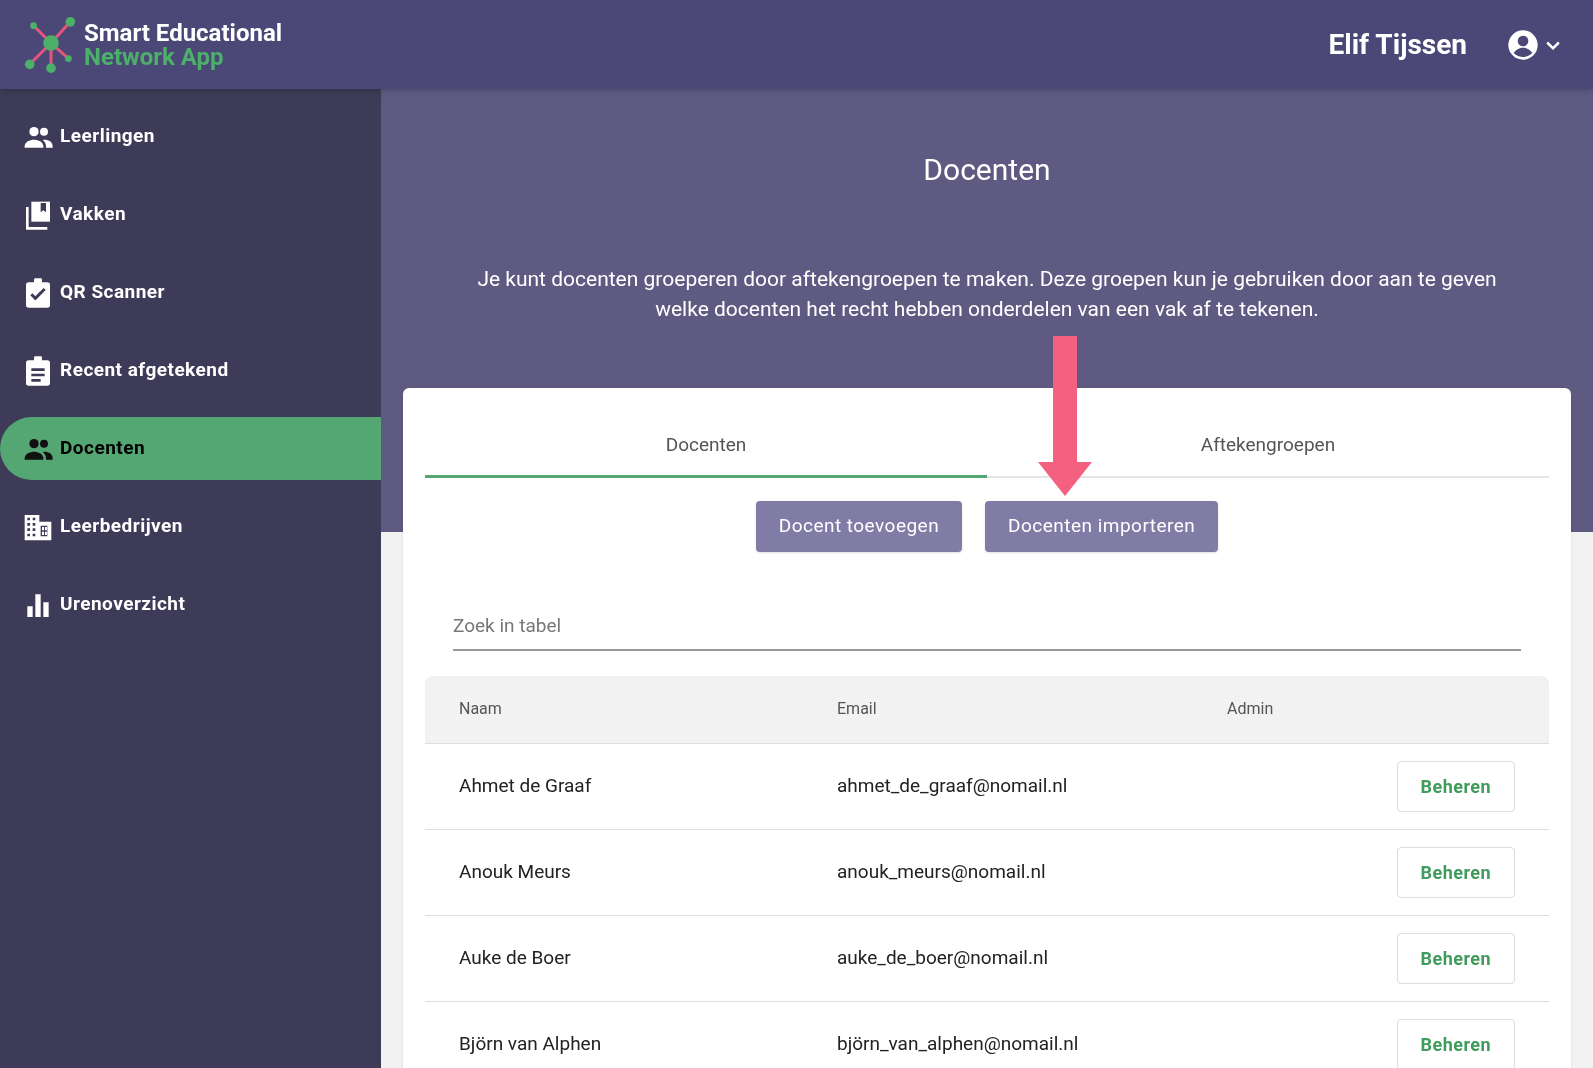  What do you see at coordinates (515, 957) in the screenshot?
I see `table-cell-text: Auke de Boer` at bounding box center [515, 957].